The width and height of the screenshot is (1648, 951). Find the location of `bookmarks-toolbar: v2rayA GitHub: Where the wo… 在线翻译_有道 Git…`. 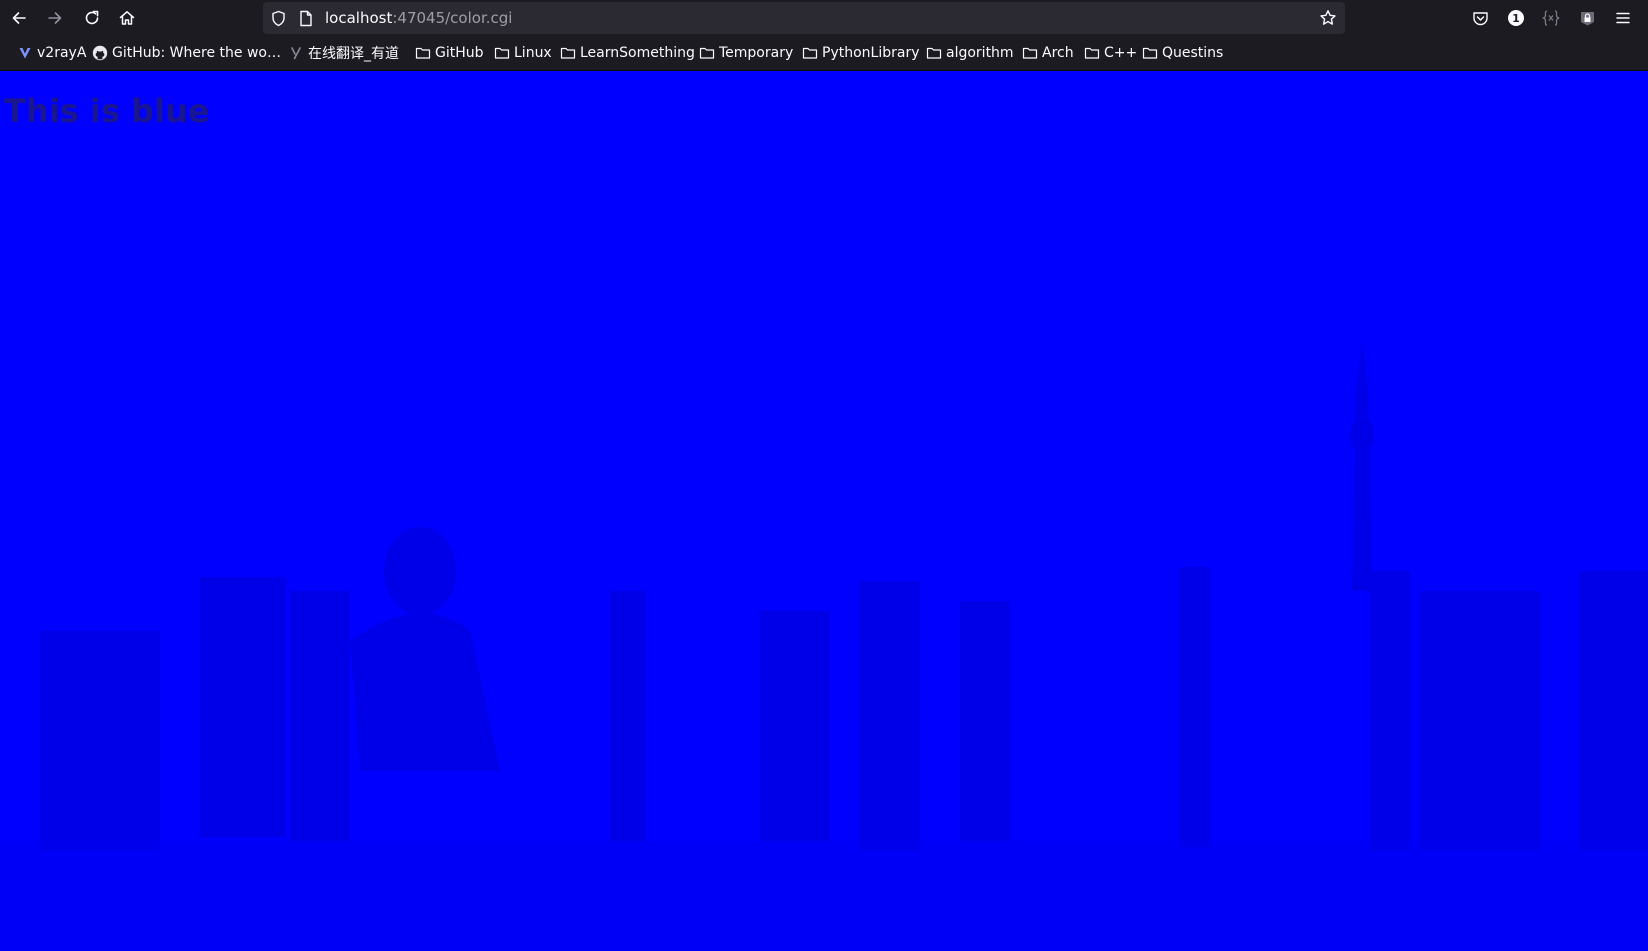

bookmarks-toolbar: v2rayA GitHub: Where the wo… 在线翻译_有道 Git… is located at coordinates (824, 53).